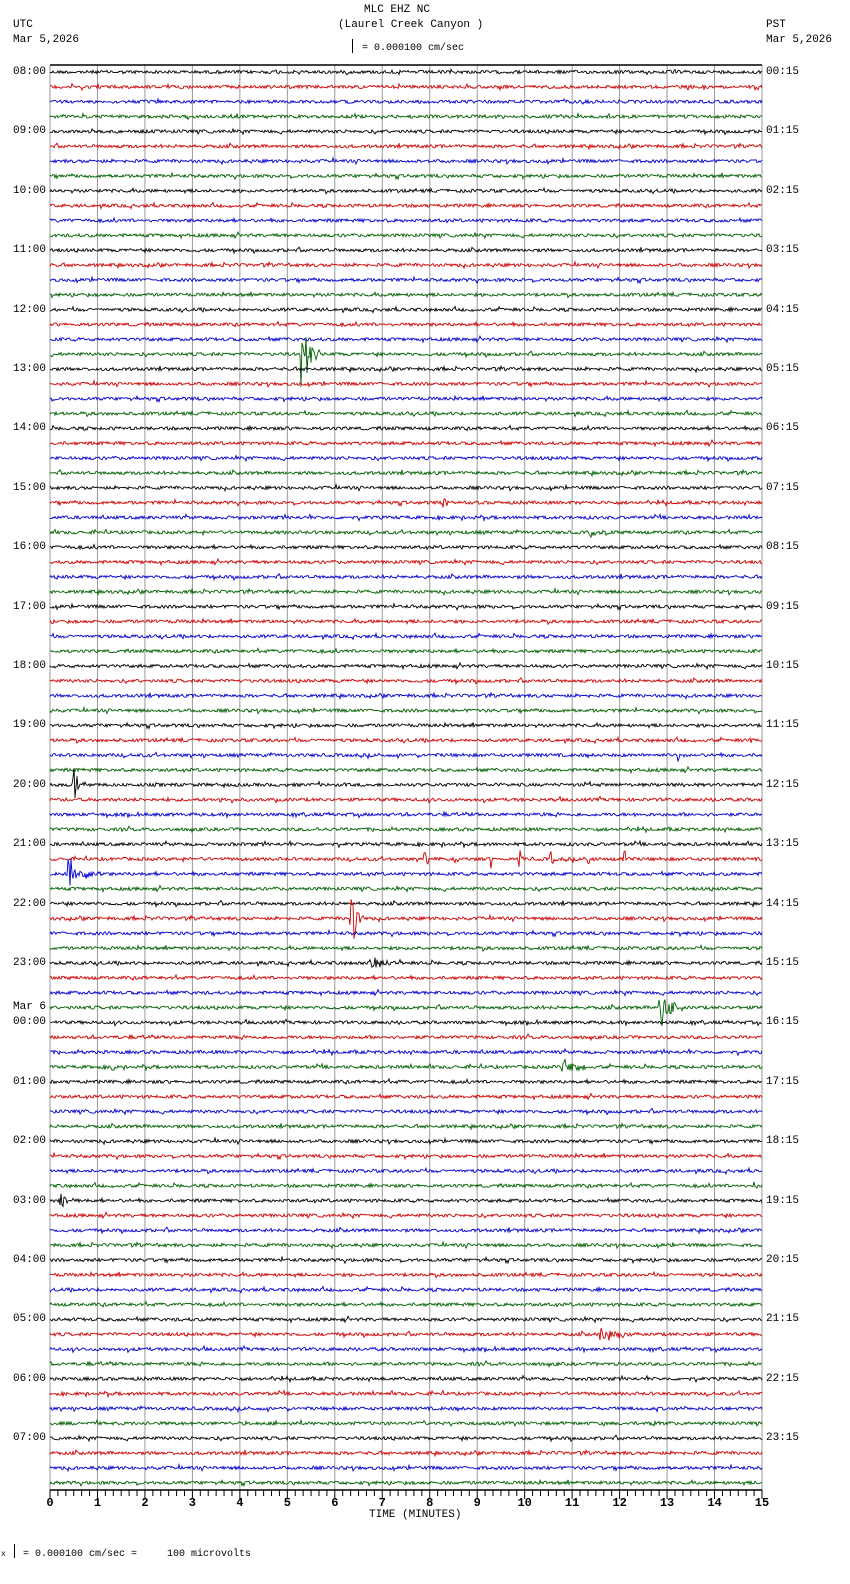 This screenshot has width=850, height=1584. Describe the element at coordinates (524, 1503) in the screenshot. I see `x-tick-label: 10` at that location.